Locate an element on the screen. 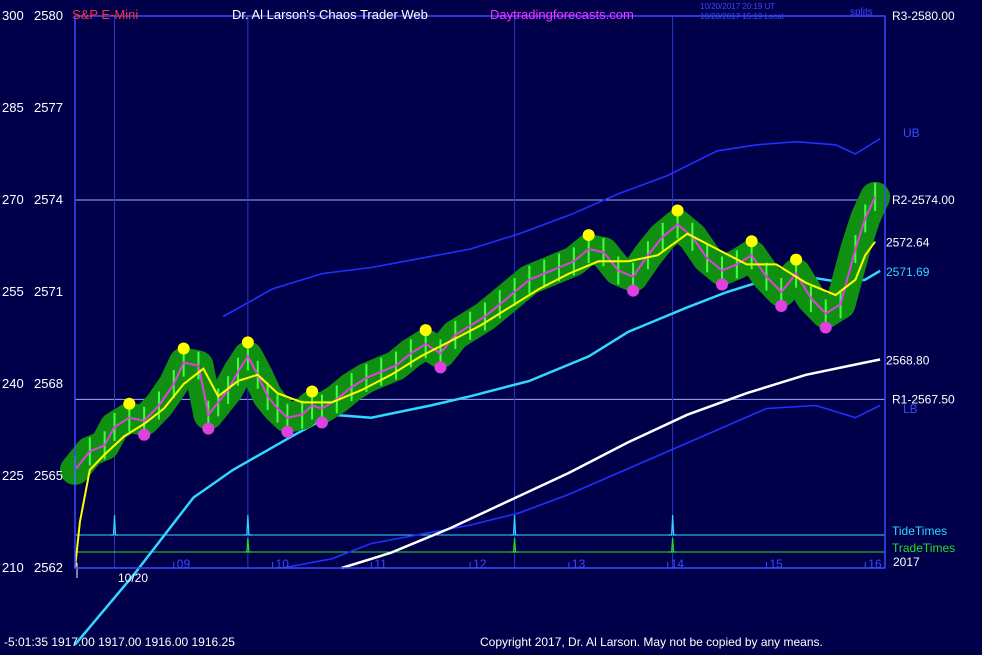  chart-title: Dr. Al Larson's Chaos Trader Web is located at coordinates (330, 14).